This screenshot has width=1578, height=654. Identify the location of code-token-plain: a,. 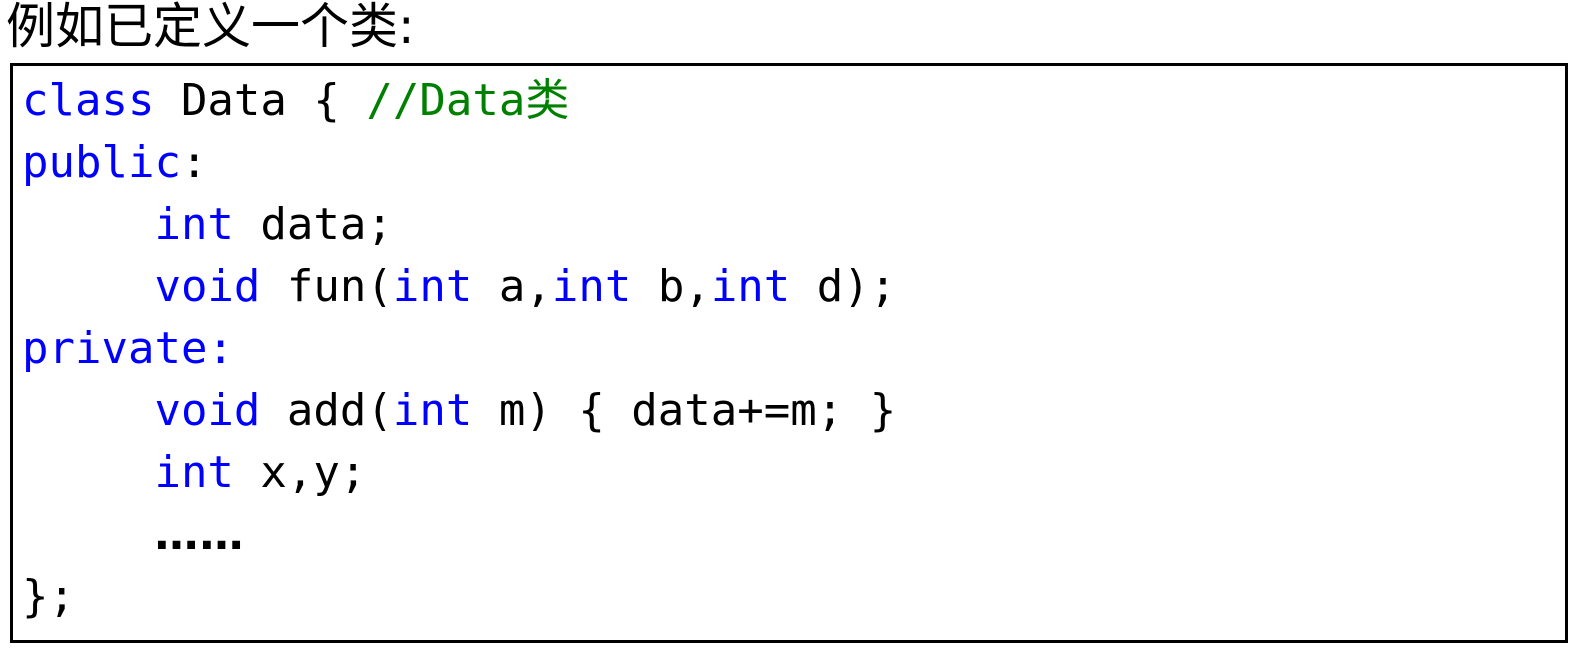
(512, 286).